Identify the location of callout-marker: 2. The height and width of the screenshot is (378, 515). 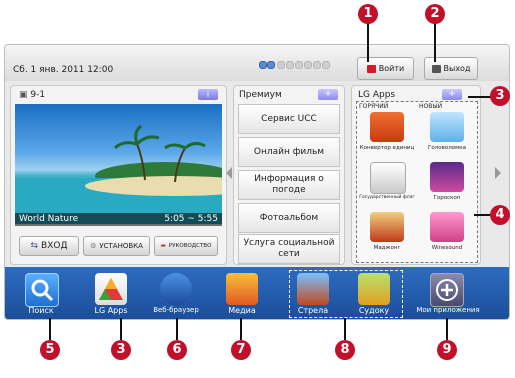
(435, 14).